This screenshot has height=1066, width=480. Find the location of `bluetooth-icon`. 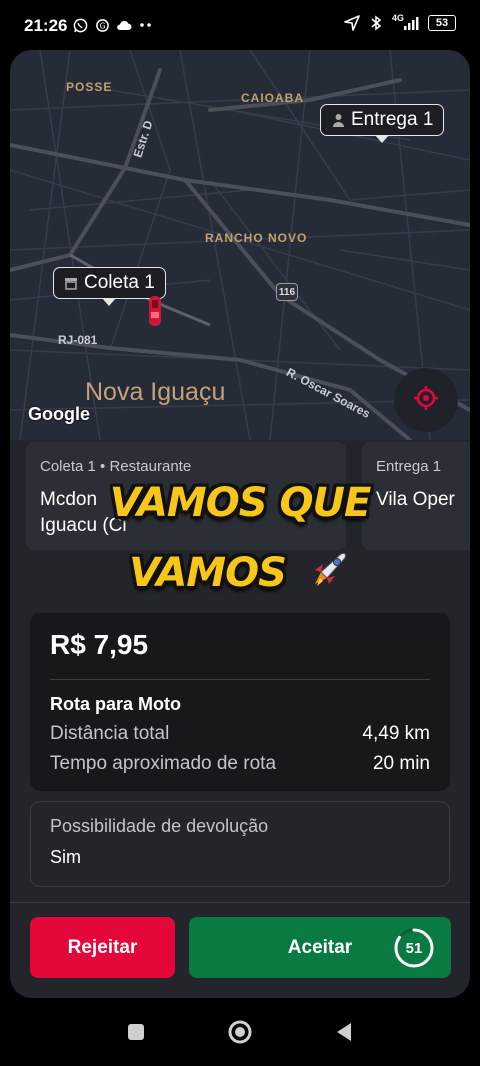

bluetooth-icon is located at coordinates (376, 23).